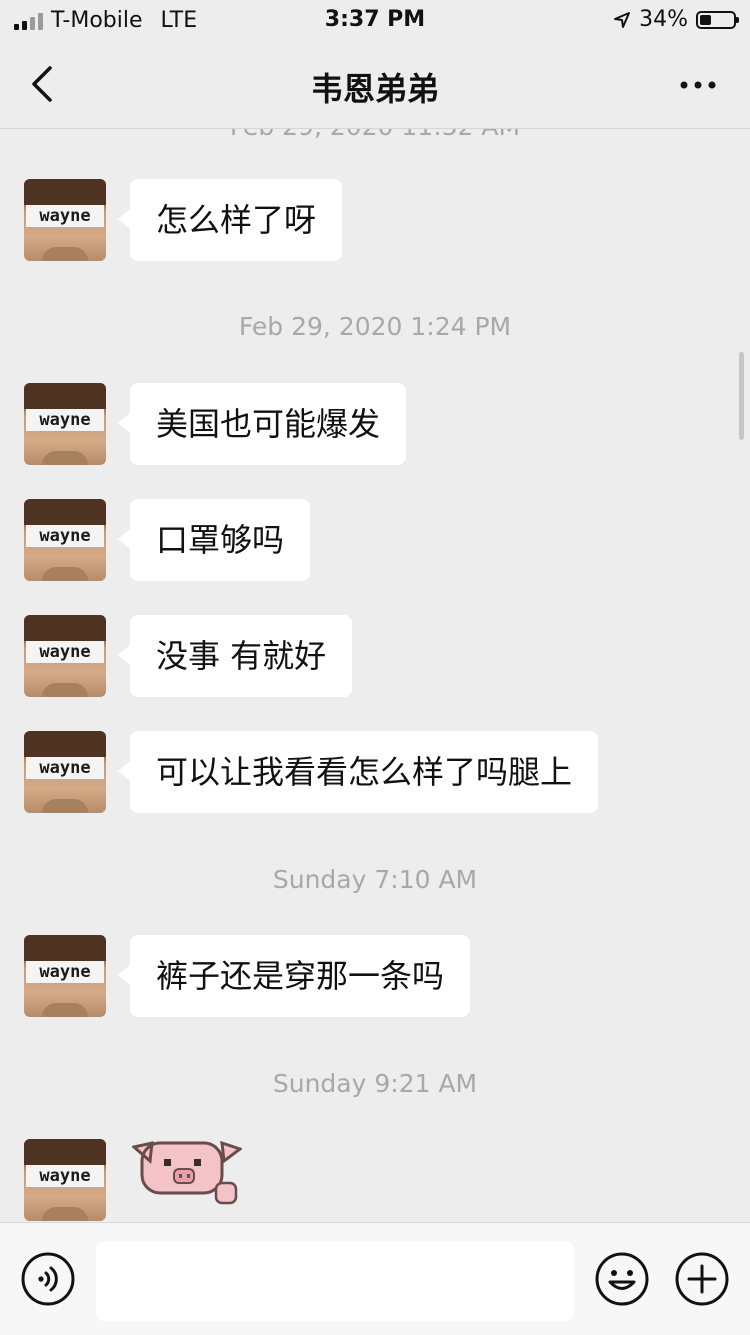 Image resolution: width=750 pixels, height=1335 pixels. I want to click on message-row: wayne, so click(133, 1180).